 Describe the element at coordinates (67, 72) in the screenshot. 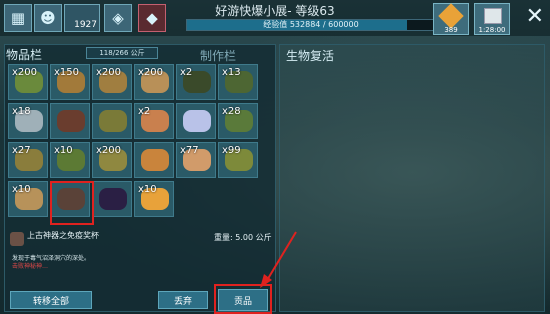

I see `item-count: x150` at that location.